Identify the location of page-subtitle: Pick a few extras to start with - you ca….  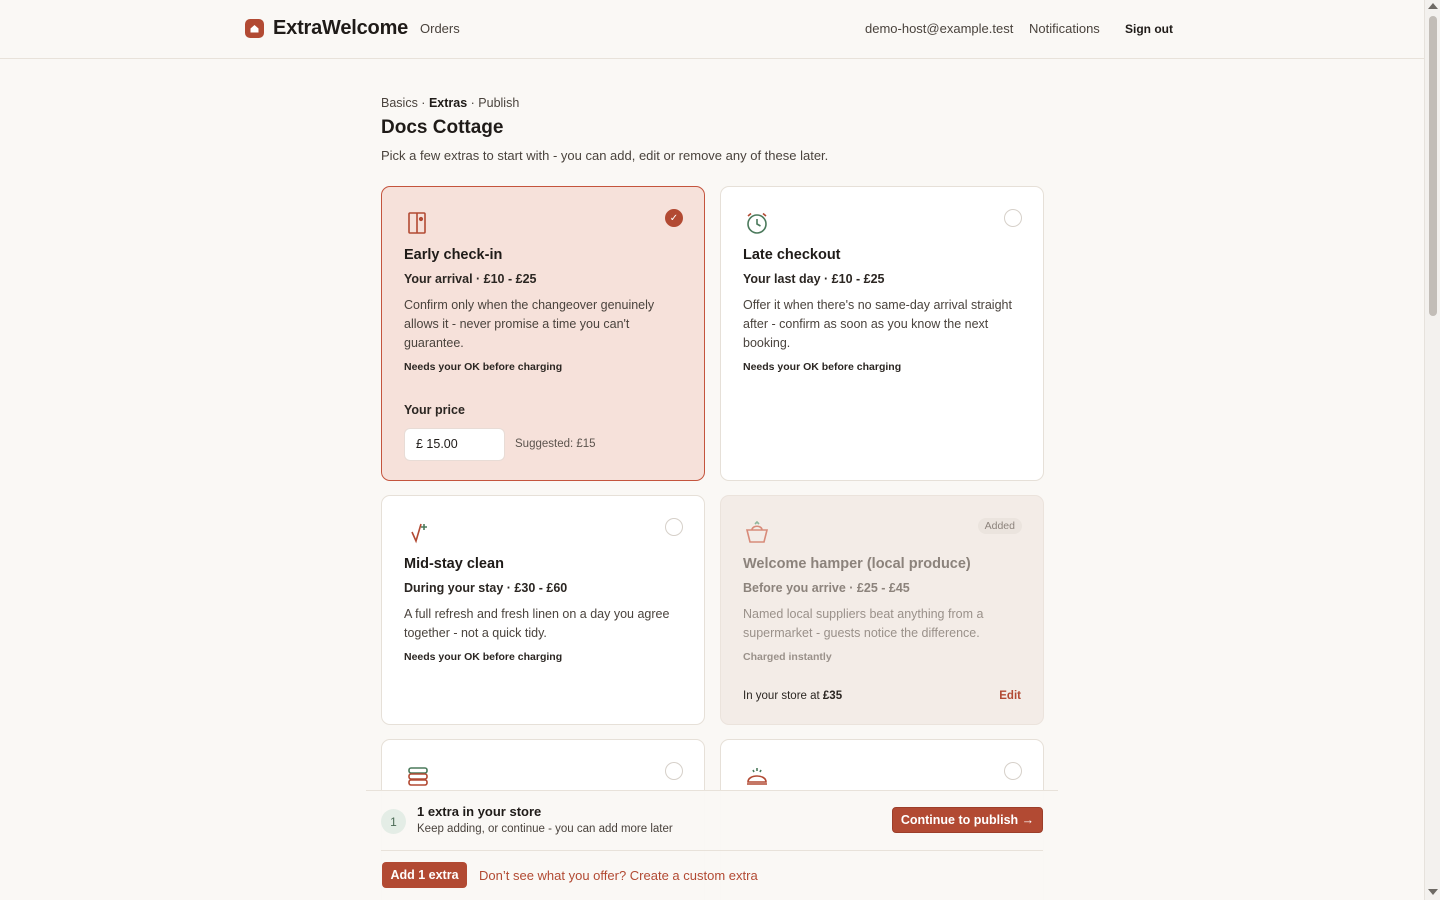
(605, 155).